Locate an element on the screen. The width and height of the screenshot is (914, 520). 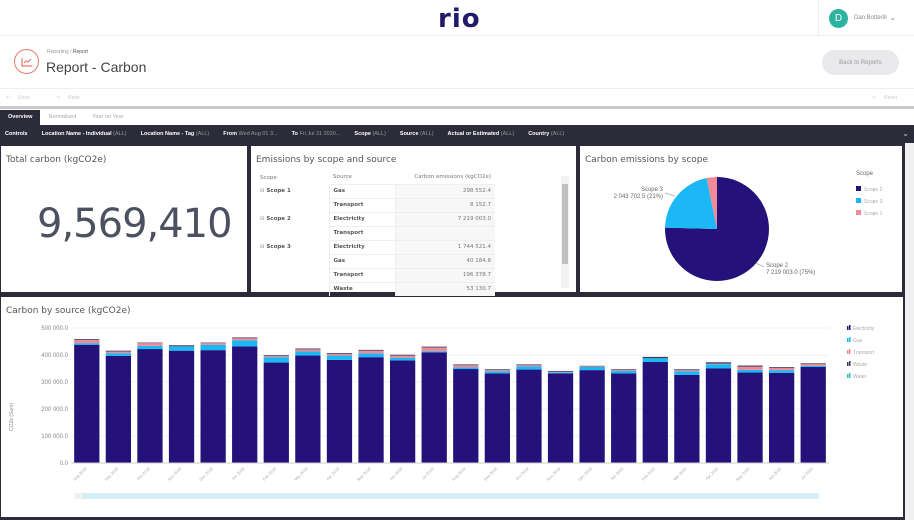
emissions-value-cell: 40 184.8 is located at coordinates (444, 260).